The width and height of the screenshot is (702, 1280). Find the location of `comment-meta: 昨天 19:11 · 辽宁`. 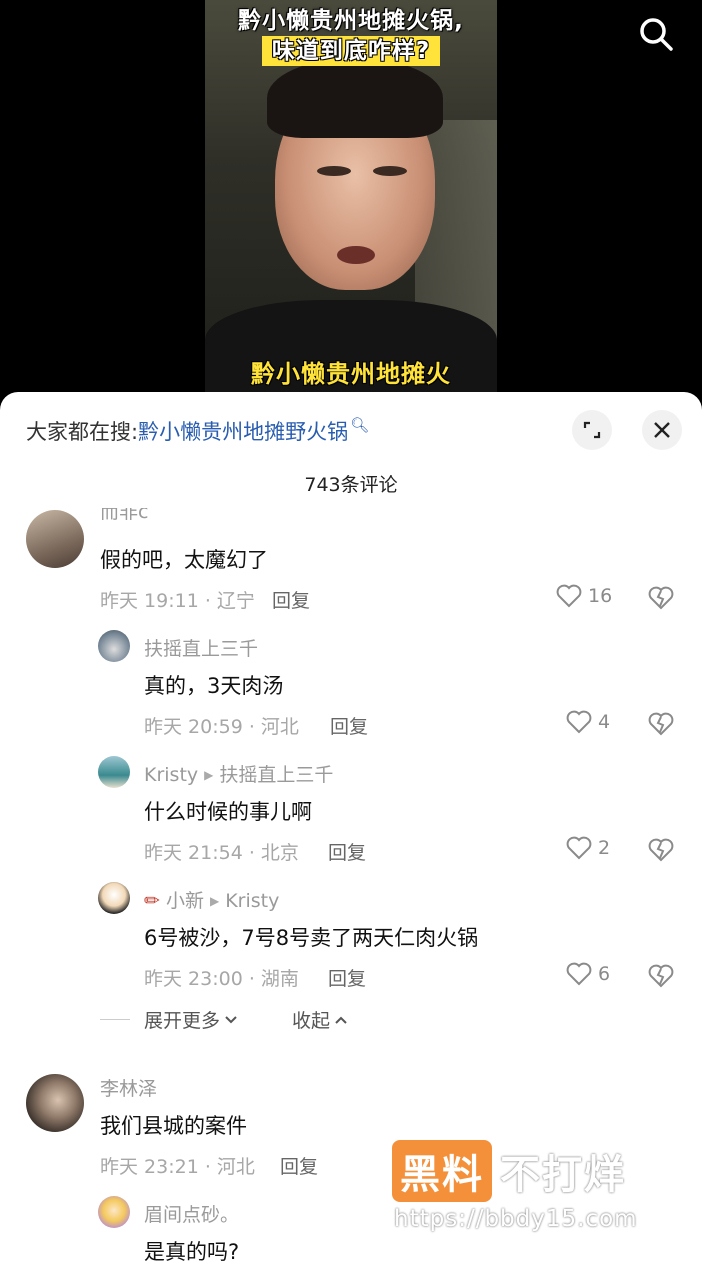

comment-meta: 昨天 19:11 · 辽宁 is located at coordinates (177, 601).